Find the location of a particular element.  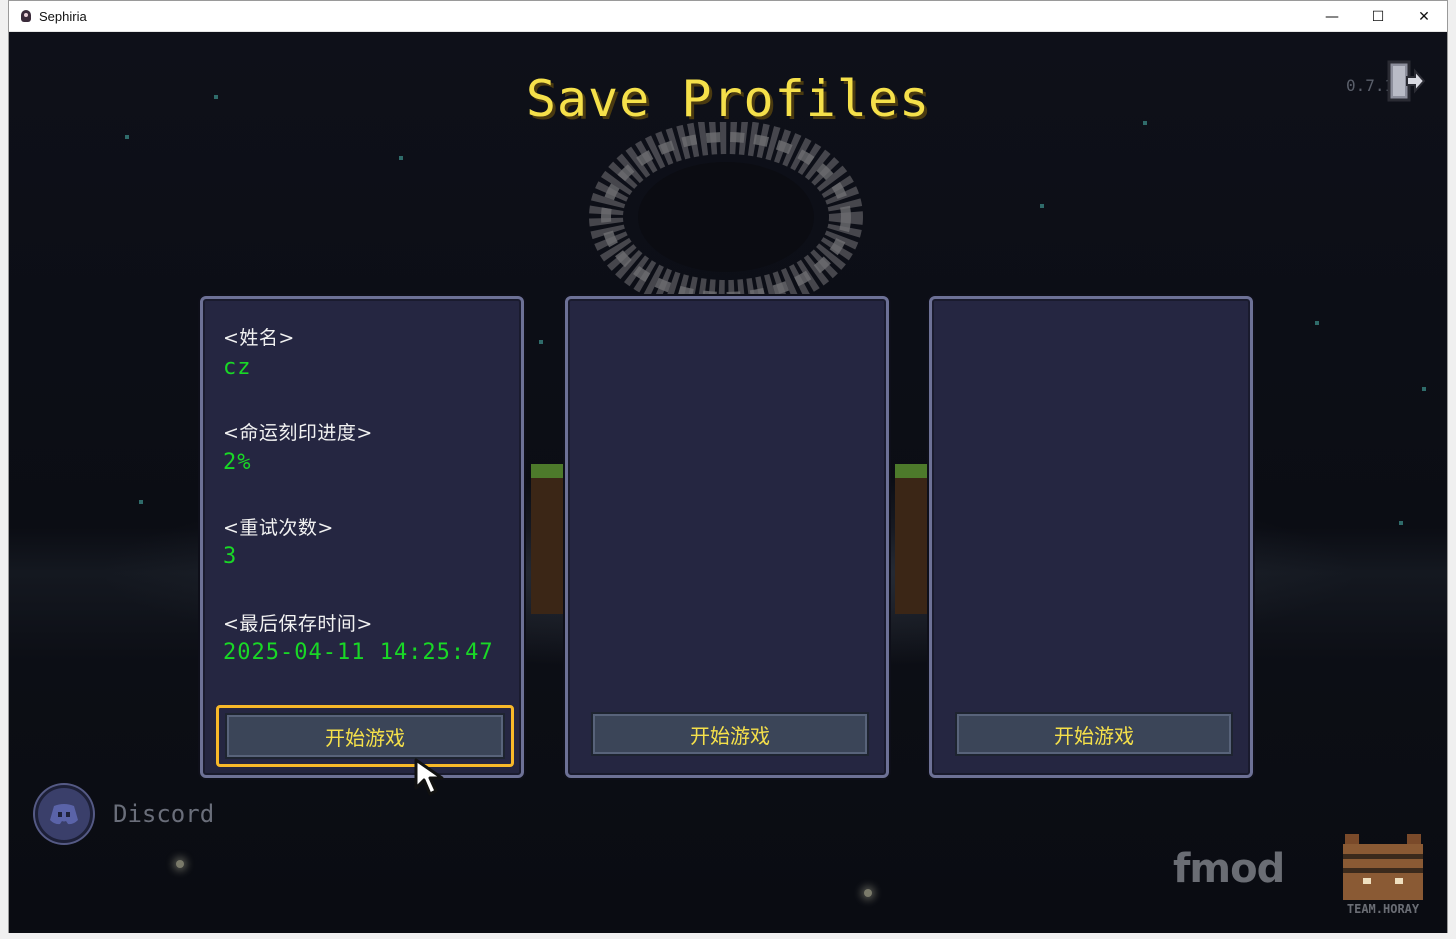

discord-icon is located at coordinates (64, 814).